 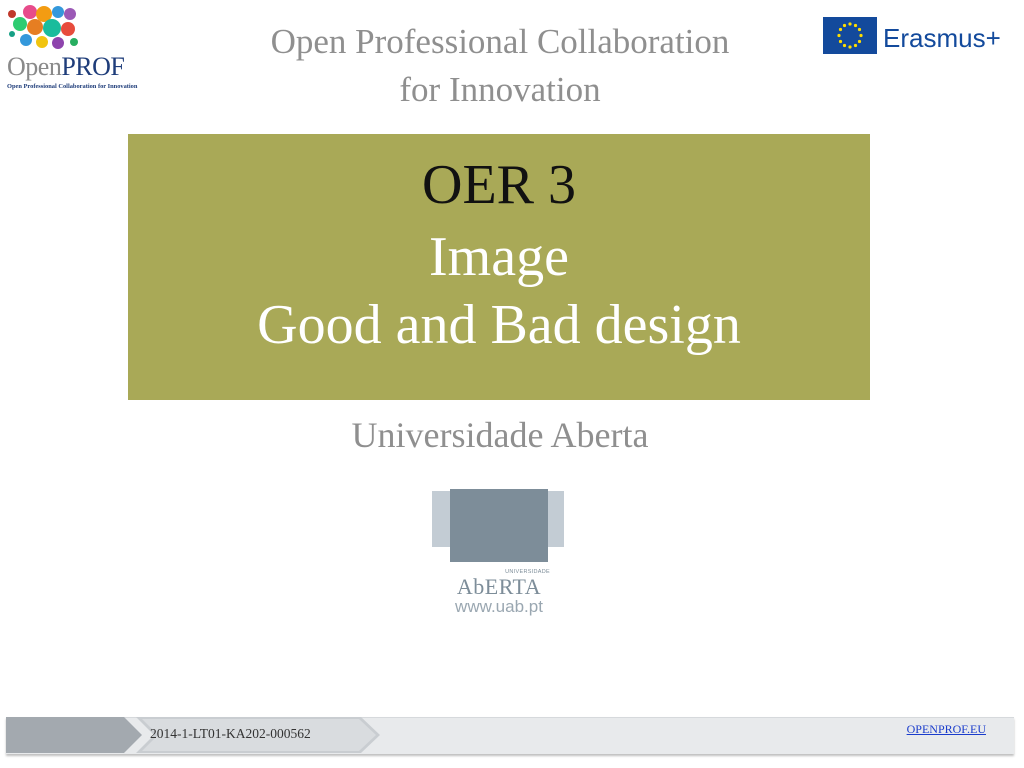 I want to click on openprof-wordmark-prof: PROF, so click(x=93, y=66).